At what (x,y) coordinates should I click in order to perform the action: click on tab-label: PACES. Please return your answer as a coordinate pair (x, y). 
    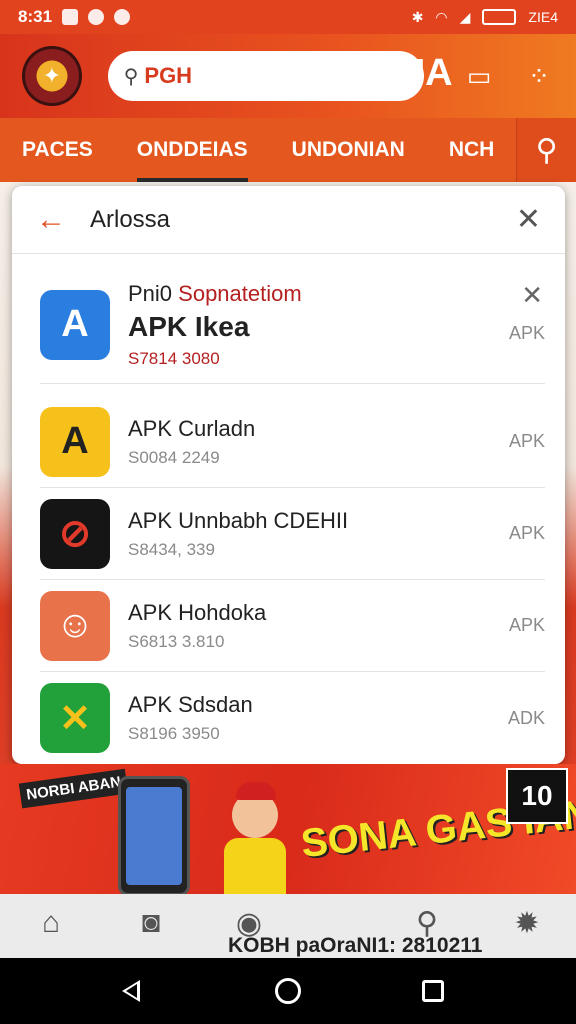
    Looking at the image, I should click on (57, 149).